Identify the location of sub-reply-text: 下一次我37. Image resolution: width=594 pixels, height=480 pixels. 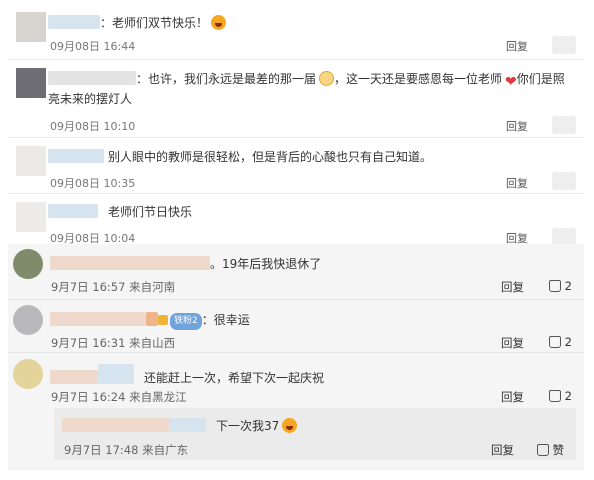
(180, 425).